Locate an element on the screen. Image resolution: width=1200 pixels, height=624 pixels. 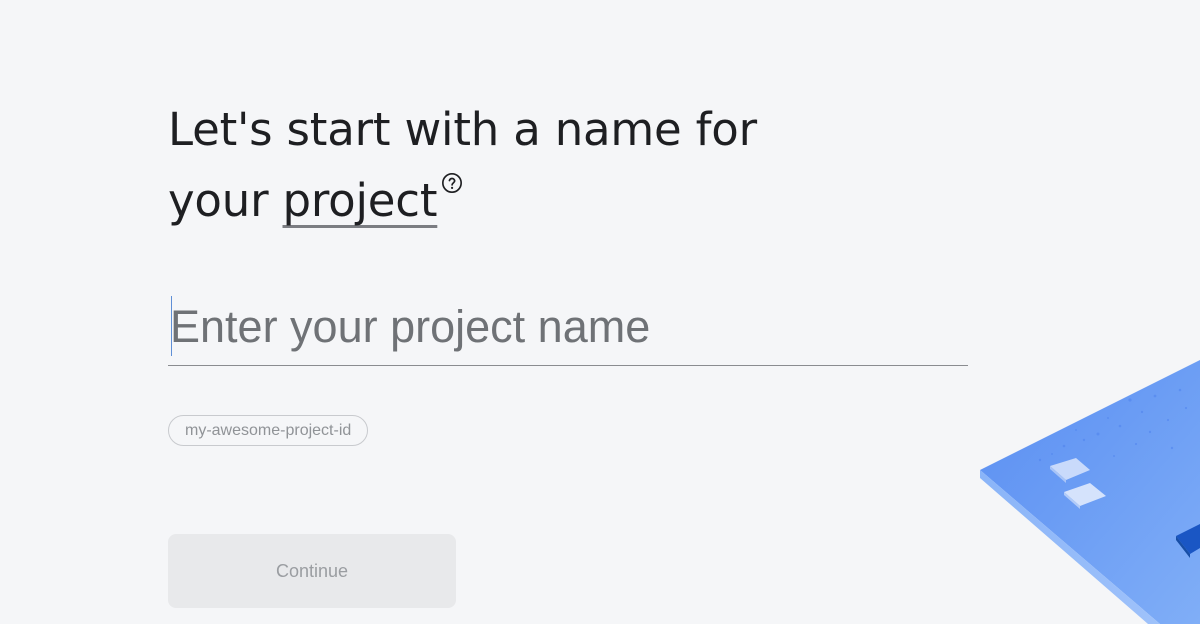
help-circle-icon is located at coordinates (452, 183).